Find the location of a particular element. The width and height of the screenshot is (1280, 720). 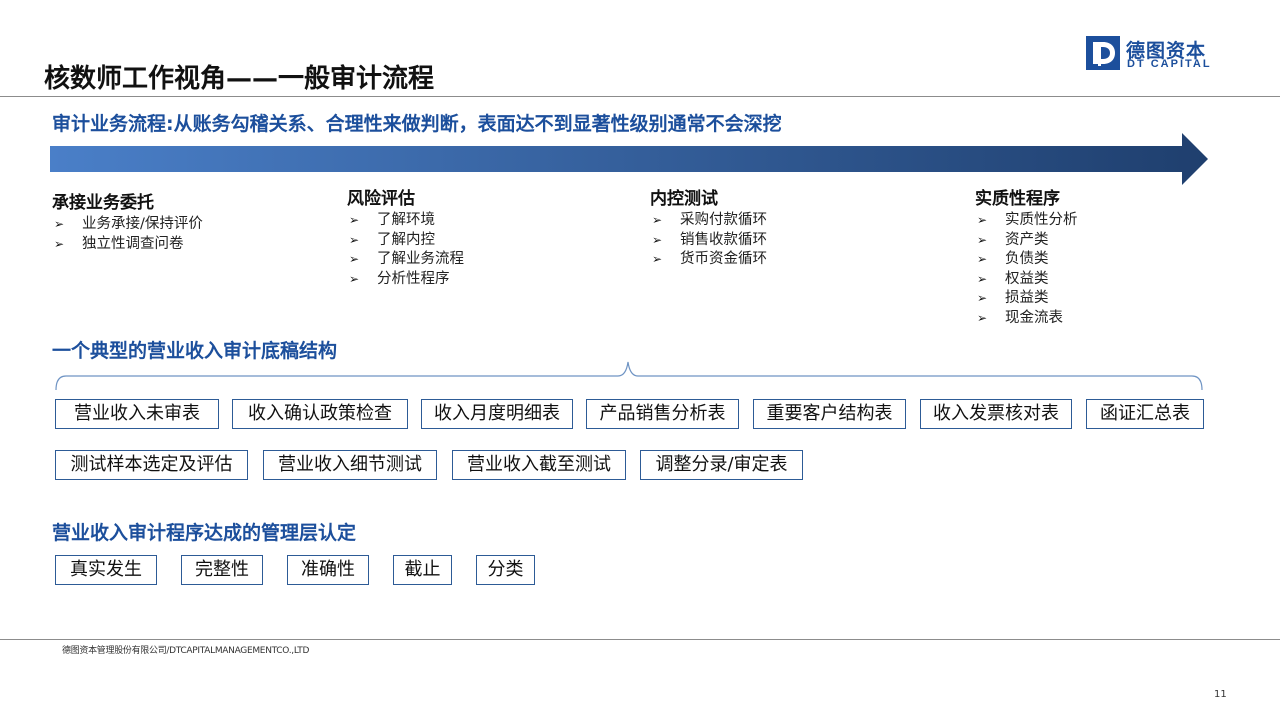

workpaper-box: 产品销售分析表 is located at coordinates (662, 414).